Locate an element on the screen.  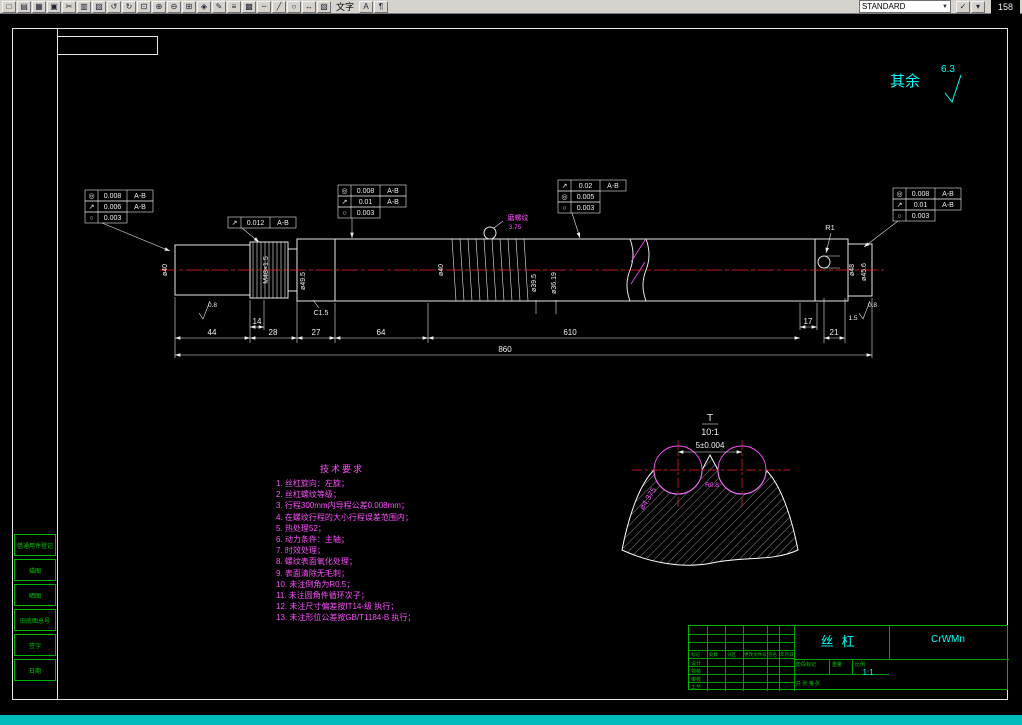
tb-label-count: 处数 is located at coordinates (713, 654).